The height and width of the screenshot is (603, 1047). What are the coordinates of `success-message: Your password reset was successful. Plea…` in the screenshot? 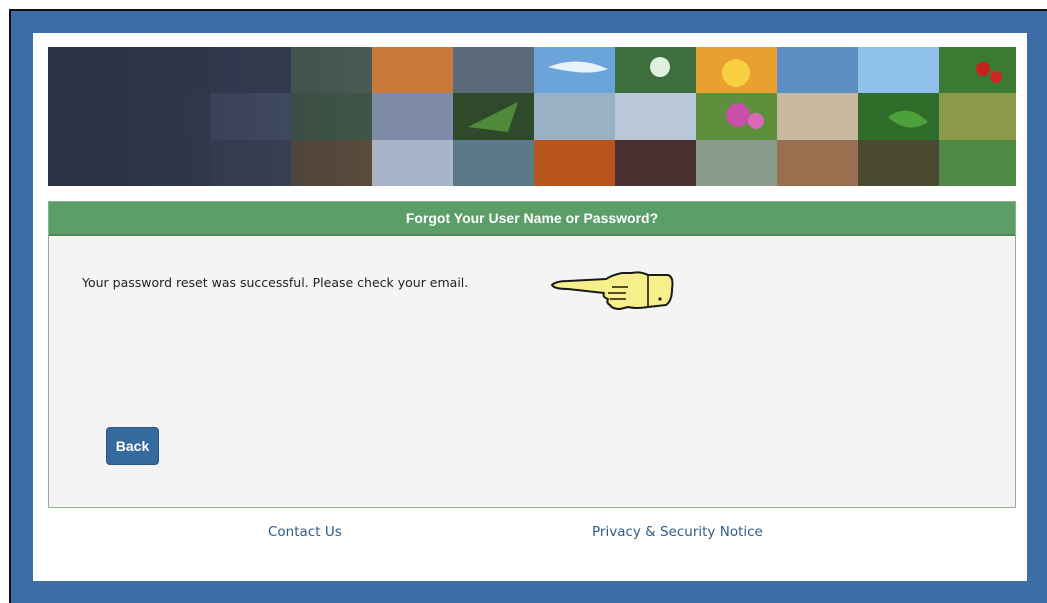 It's located at (275, 282).